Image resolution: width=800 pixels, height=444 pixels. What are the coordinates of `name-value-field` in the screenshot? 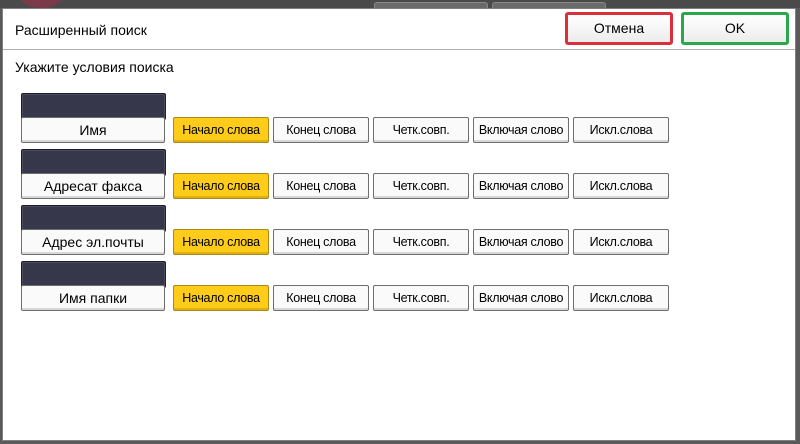 It's located at (93, 106).